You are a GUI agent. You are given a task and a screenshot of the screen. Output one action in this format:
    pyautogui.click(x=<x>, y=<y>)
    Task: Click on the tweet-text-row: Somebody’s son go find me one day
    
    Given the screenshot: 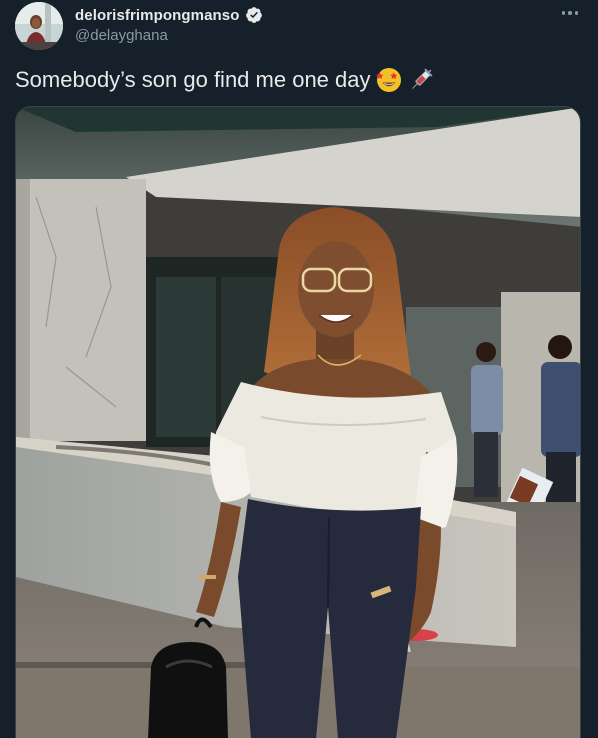 What is the action you would take?
    pyautogui.click(x=225, y=80)
    